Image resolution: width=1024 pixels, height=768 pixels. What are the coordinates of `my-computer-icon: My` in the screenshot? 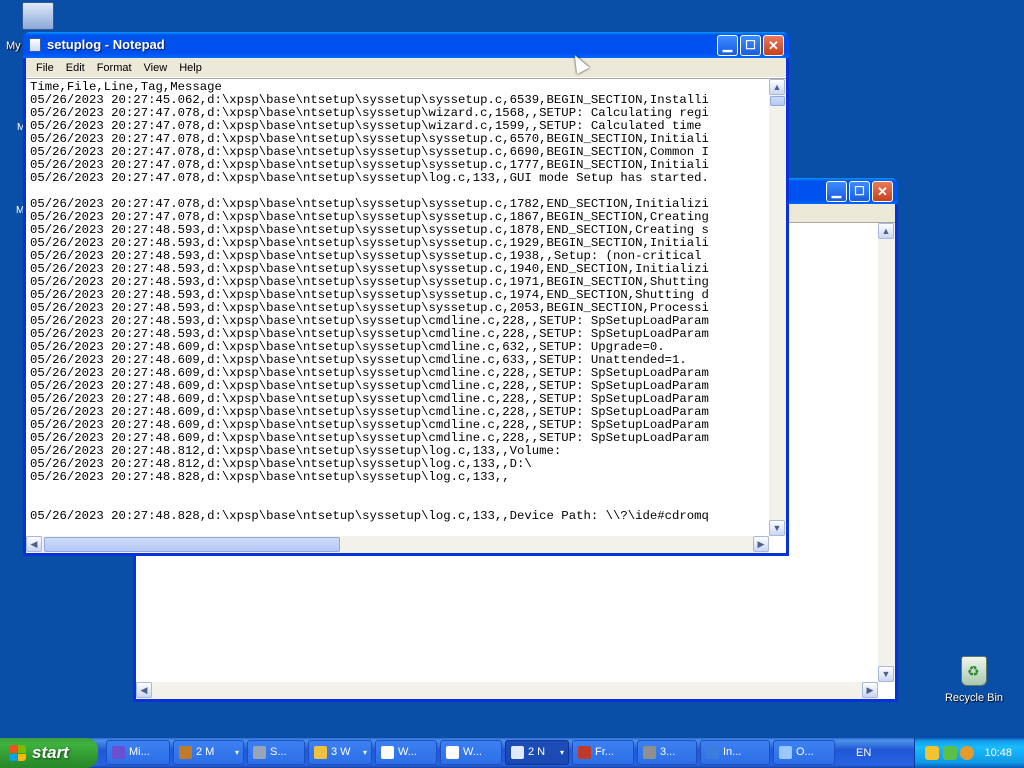 It's located at (30, 27).